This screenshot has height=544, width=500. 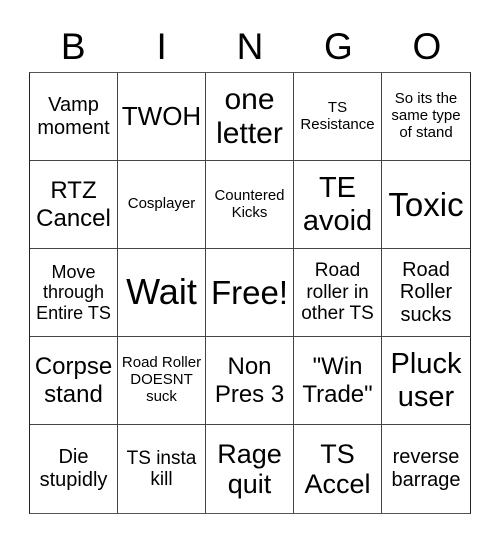 What do you see at coordinates (162, 117) in the screenshot?
I see `bingo-cell: TWOH` at bounding box center [162, 117].